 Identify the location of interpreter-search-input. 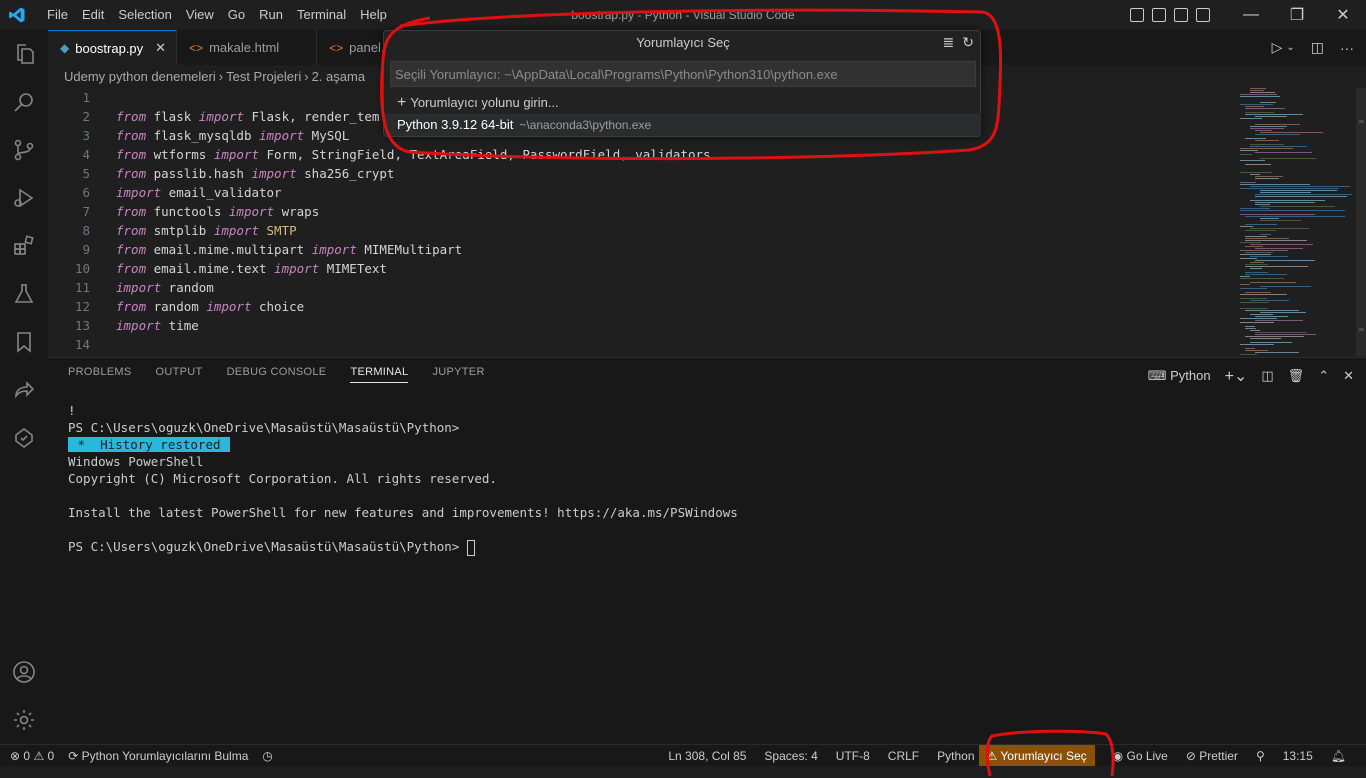
(683, 74).